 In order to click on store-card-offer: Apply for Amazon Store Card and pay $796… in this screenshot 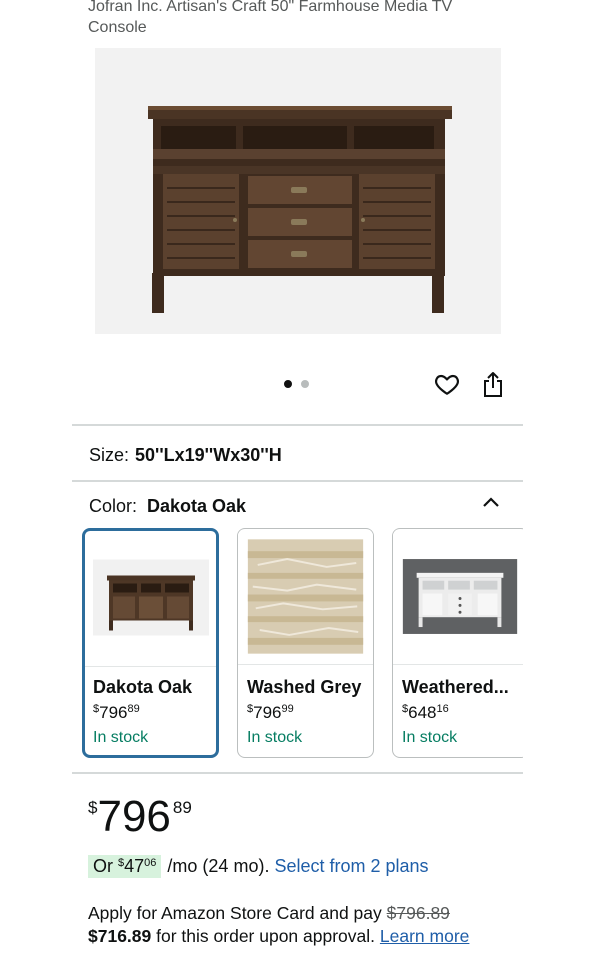, I will do `click(308, 925)`.